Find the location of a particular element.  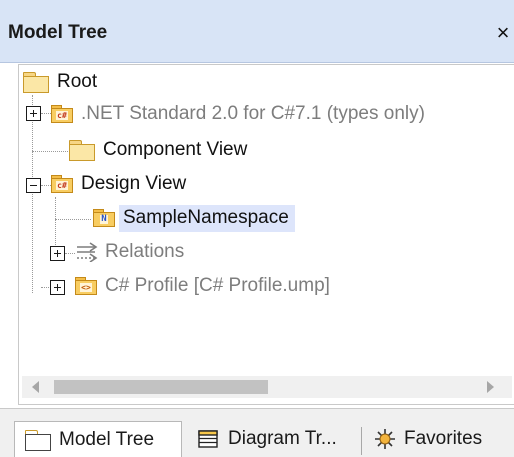

tree-node-label: Design View is located at coordinates (134, 183).